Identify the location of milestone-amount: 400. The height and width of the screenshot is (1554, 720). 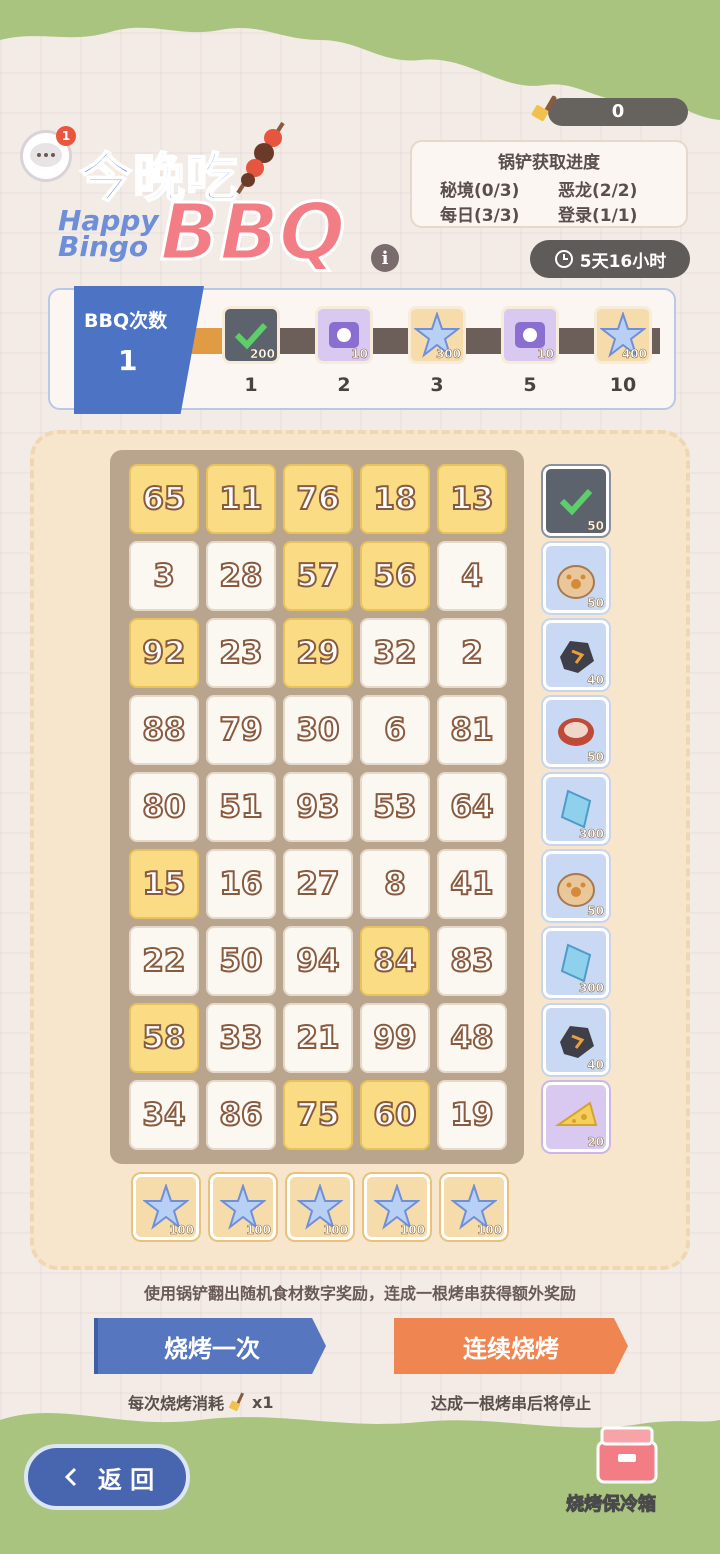
(634, 354).